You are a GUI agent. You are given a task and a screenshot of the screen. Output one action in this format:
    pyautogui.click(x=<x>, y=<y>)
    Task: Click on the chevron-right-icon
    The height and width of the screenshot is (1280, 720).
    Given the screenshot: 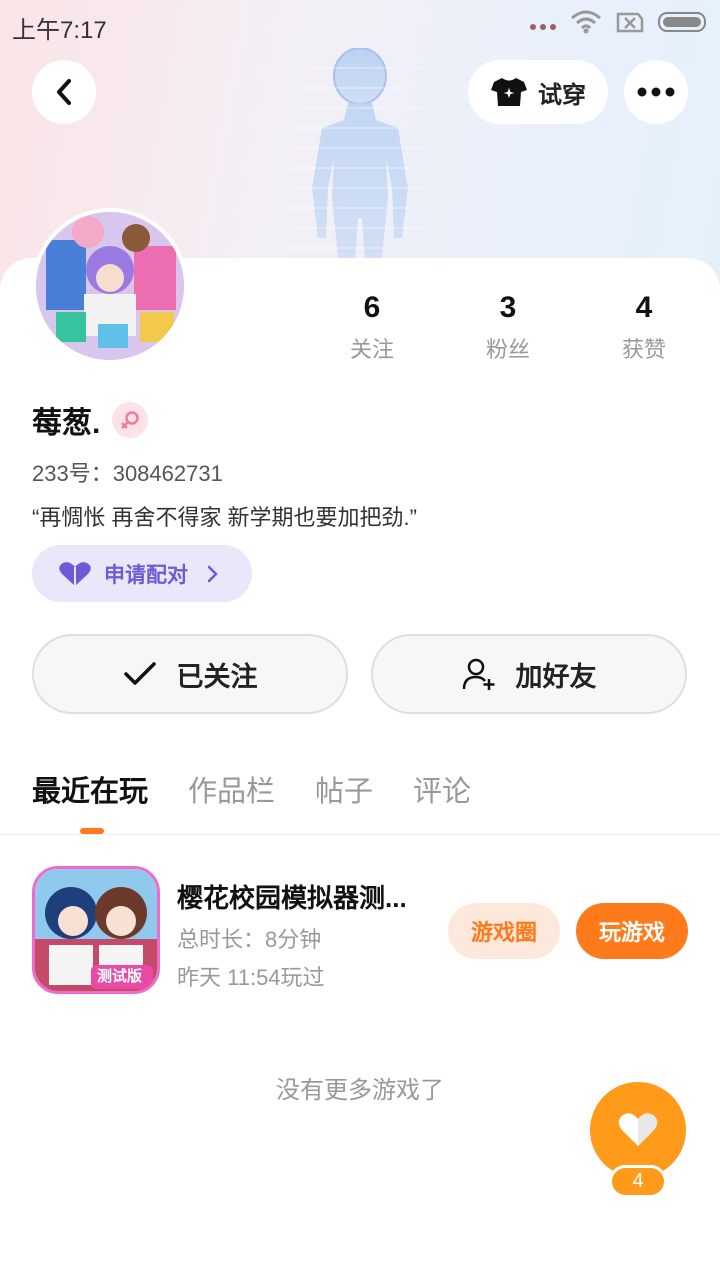 What is the action you would take?
    pyautogui.click(x=212, y=573)
    